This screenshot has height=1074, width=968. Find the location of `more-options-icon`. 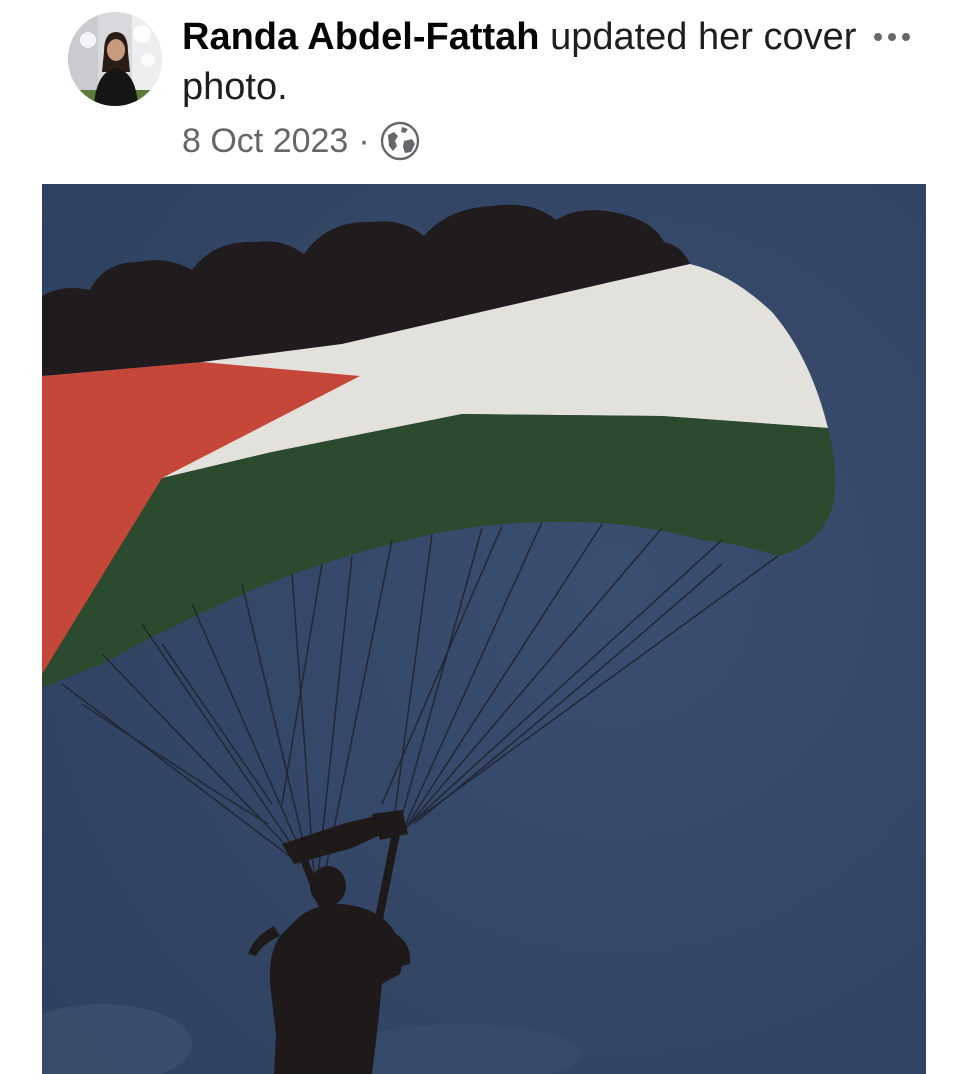

more-options-icon is located at coordinates (892, 37).